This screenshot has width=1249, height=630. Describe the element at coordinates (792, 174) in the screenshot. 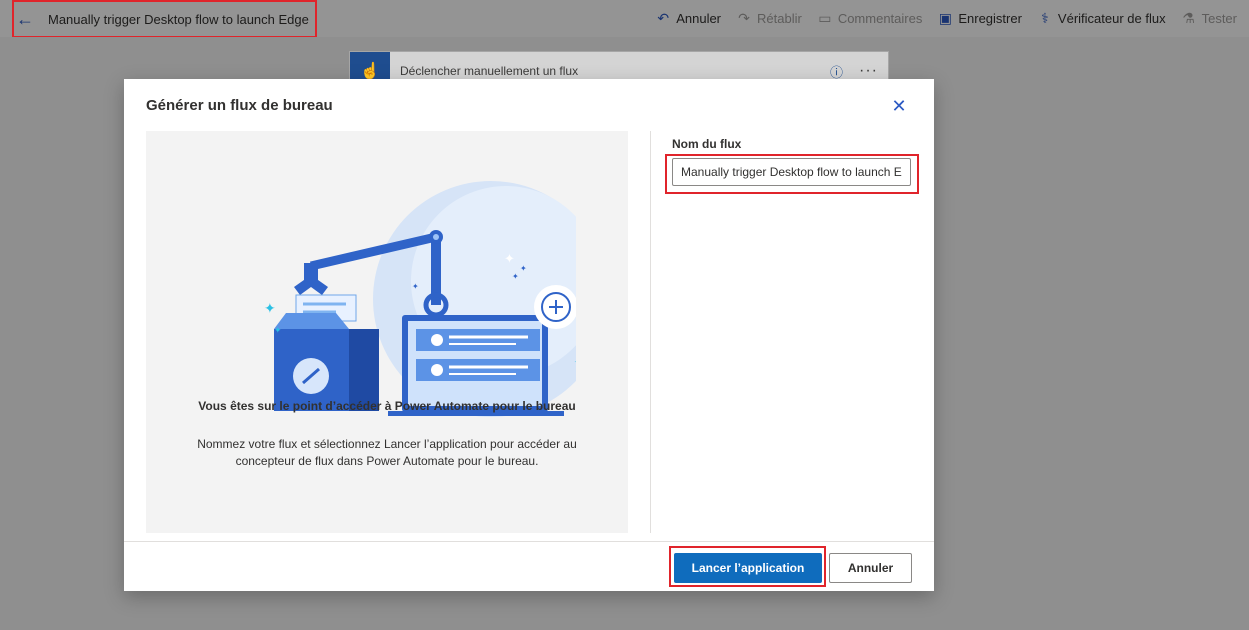

I see `highlight-flow-name` at that location.